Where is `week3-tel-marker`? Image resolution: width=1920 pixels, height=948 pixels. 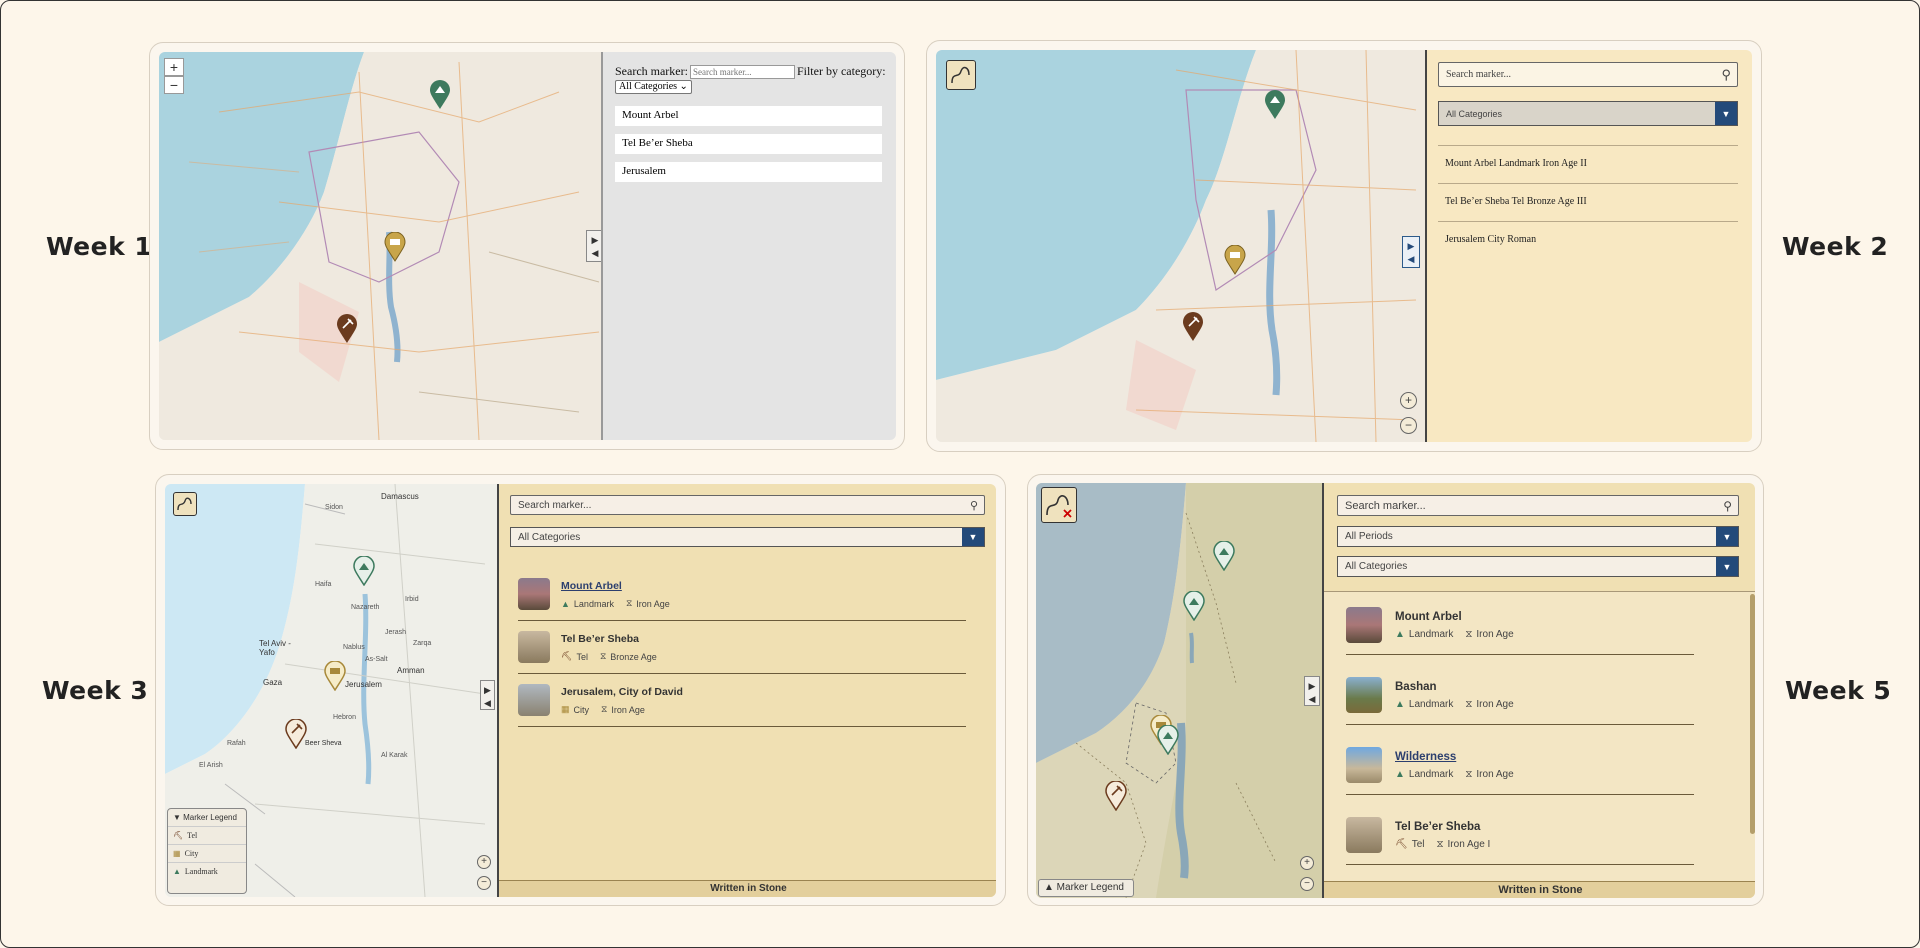
week3-tel-marker is located at coordinates (296, 734).